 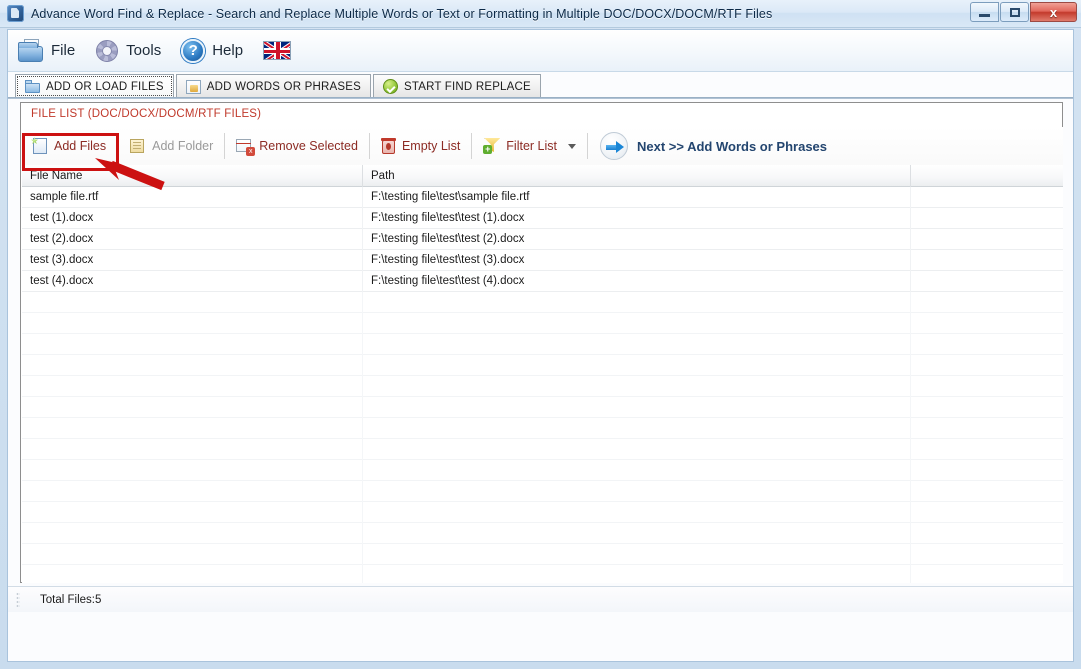 I want to click on add-folder-label: Add Folder, so click(x=183, y=146).